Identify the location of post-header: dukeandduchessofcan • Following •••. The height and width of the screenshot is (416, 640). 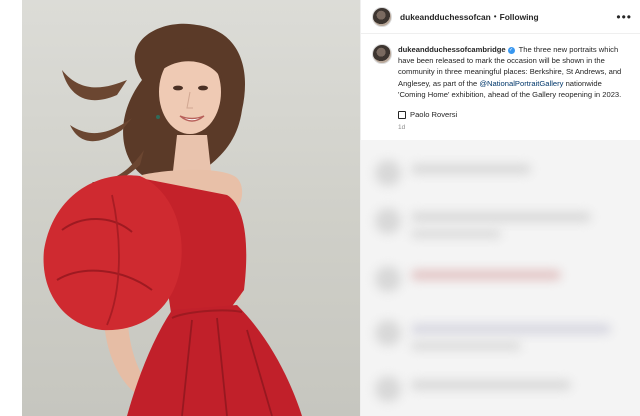
(500, 17).